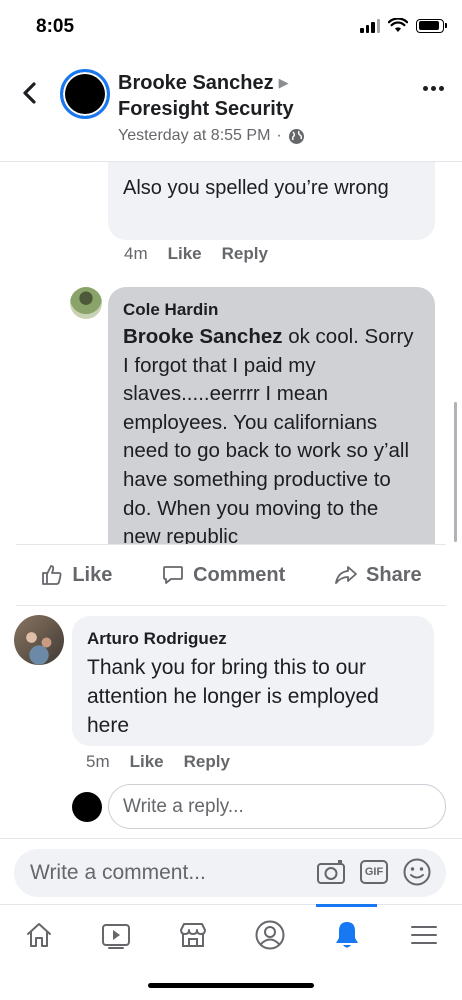  What do you see at coordinates (173, 575) in the screenshot?
I see `comment-icon` at bounding box center [173, 575].